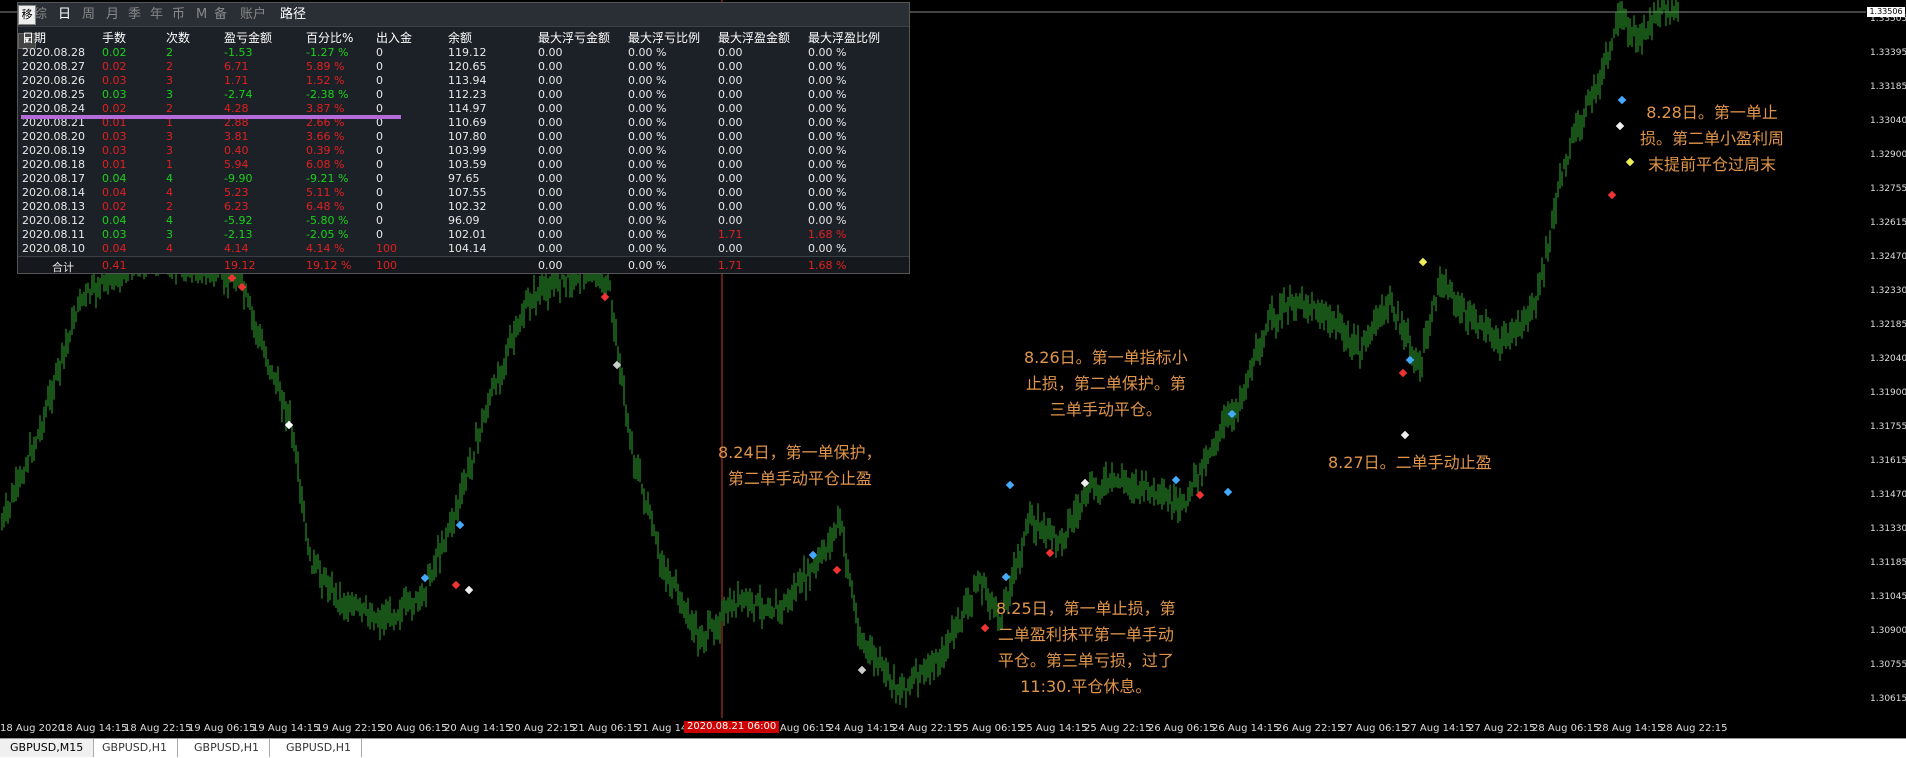 The height and width of the screenshot is (758, 1906). I want to click on toolbar-btn-9: 账户, so click(253, 14).